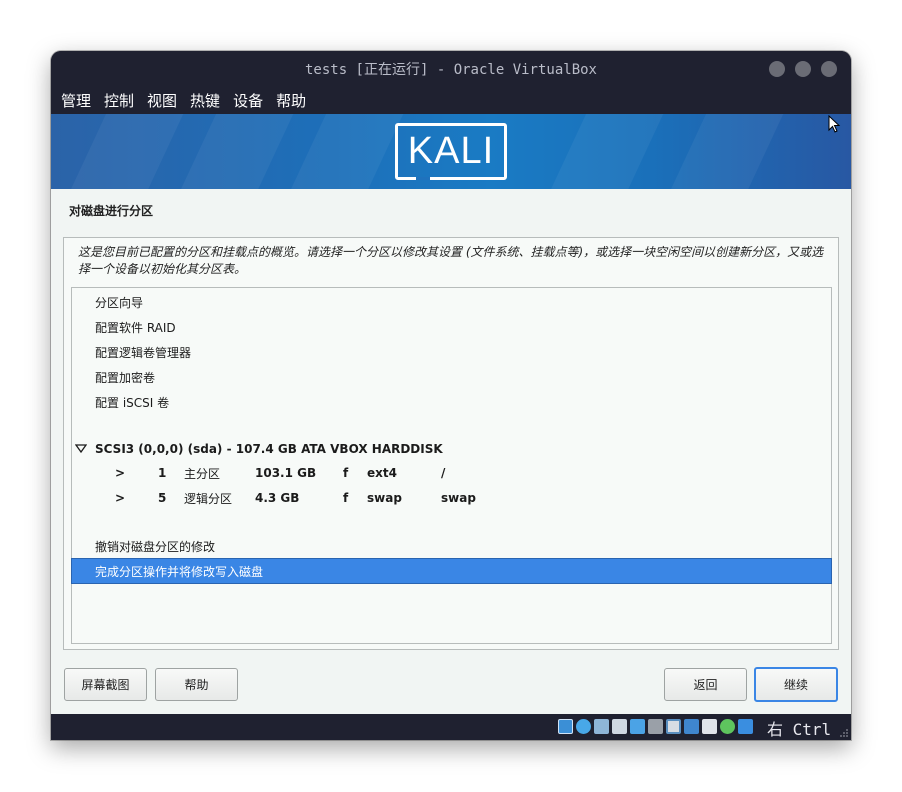 The height and width of the screenshot is (792, 902). Describe the element at coordinates (162, 473) in the screenshot. I see `partition-number: 1` at that location.